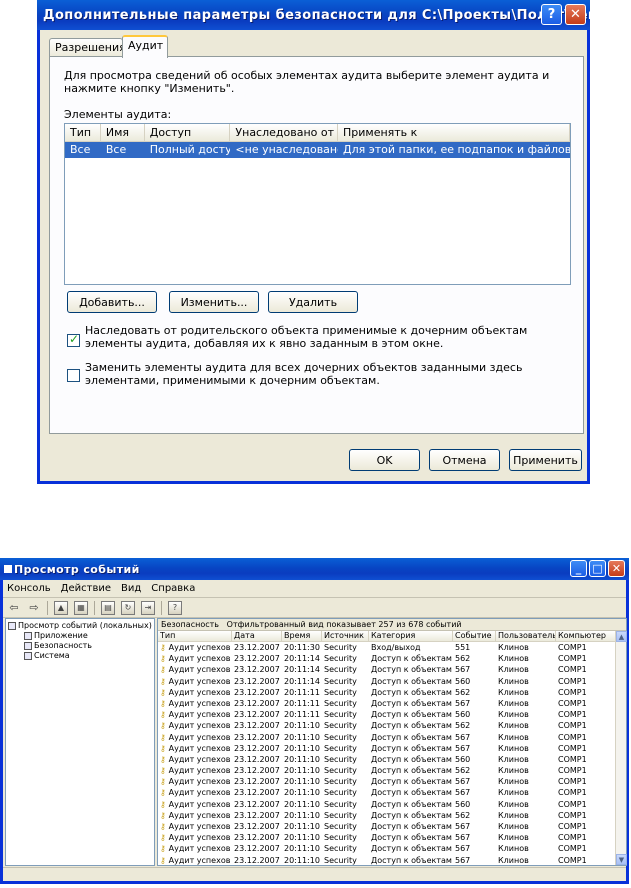 This screenshot has width=631, height=888. I want to click on minimize-button: _, so click(578, 568).